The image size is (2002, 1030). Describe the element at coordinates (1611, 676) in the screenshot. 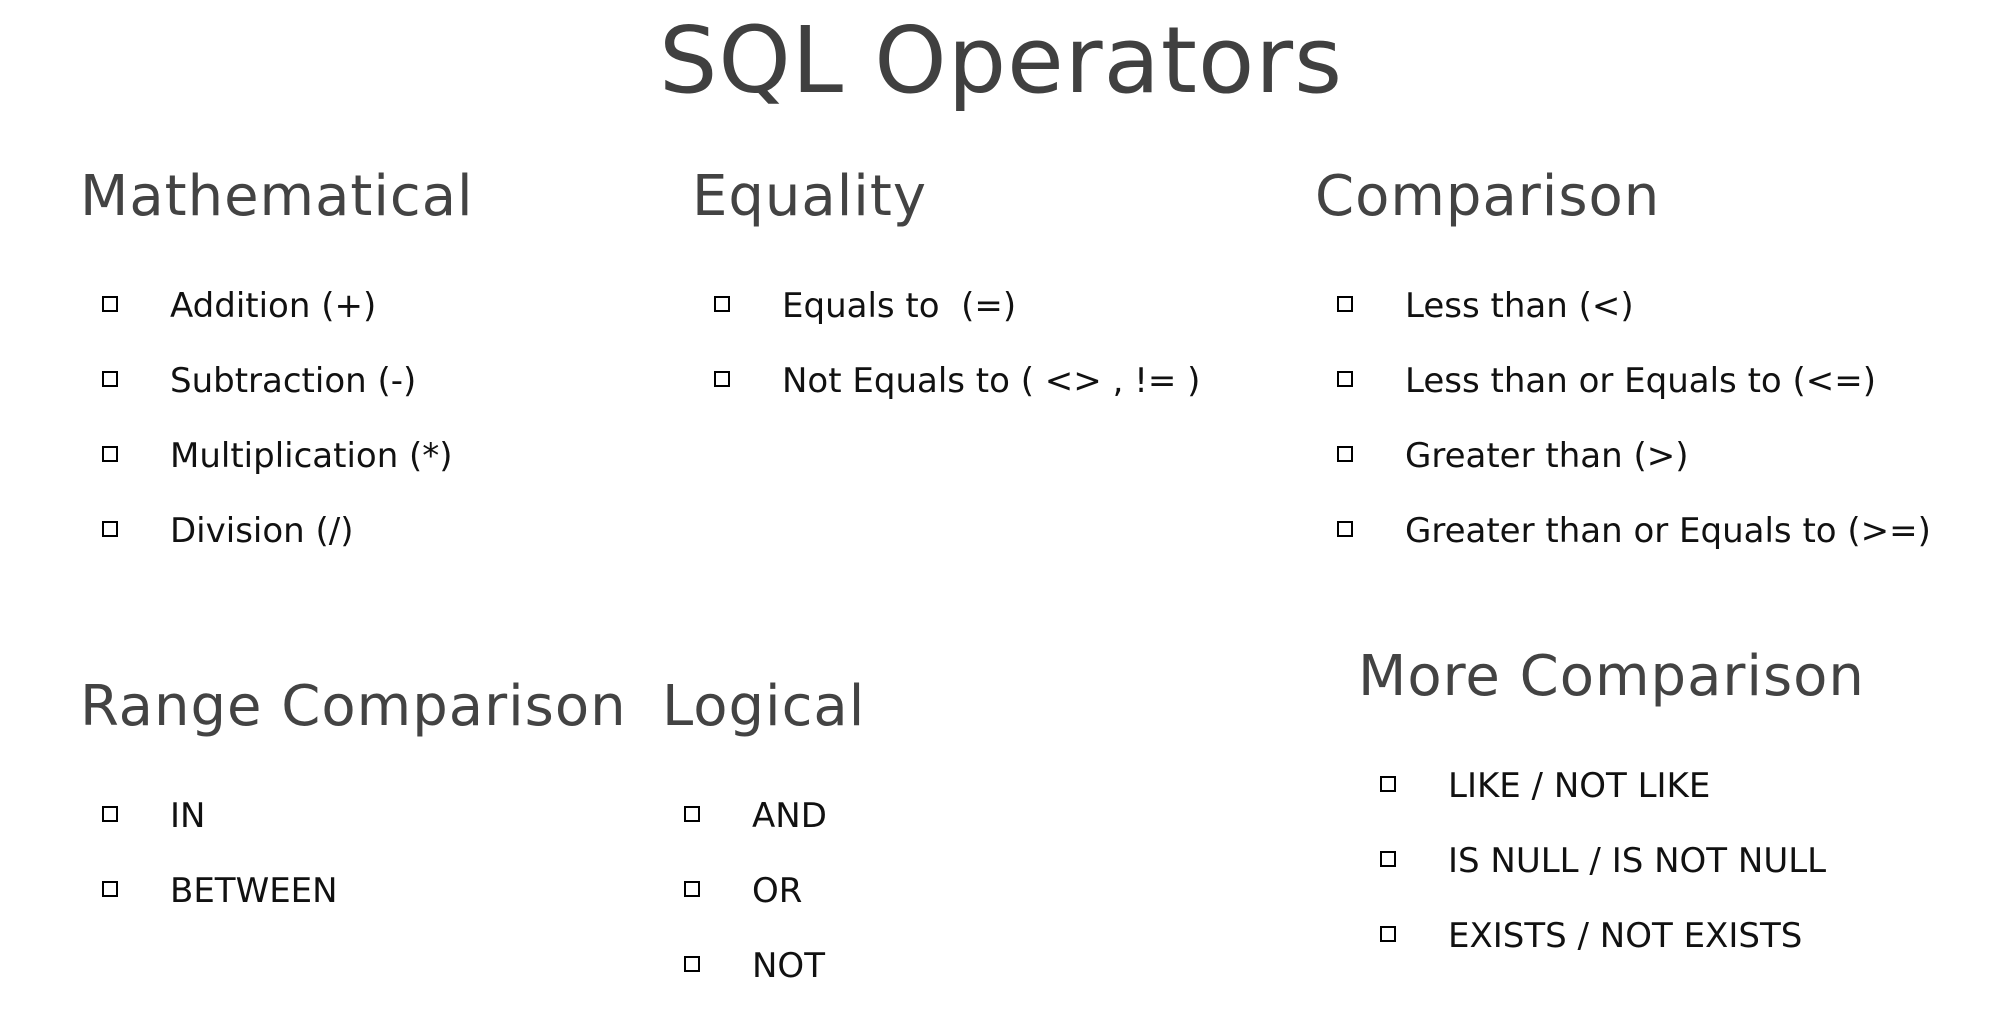

I see `section-heading: More Comparison` at that location.